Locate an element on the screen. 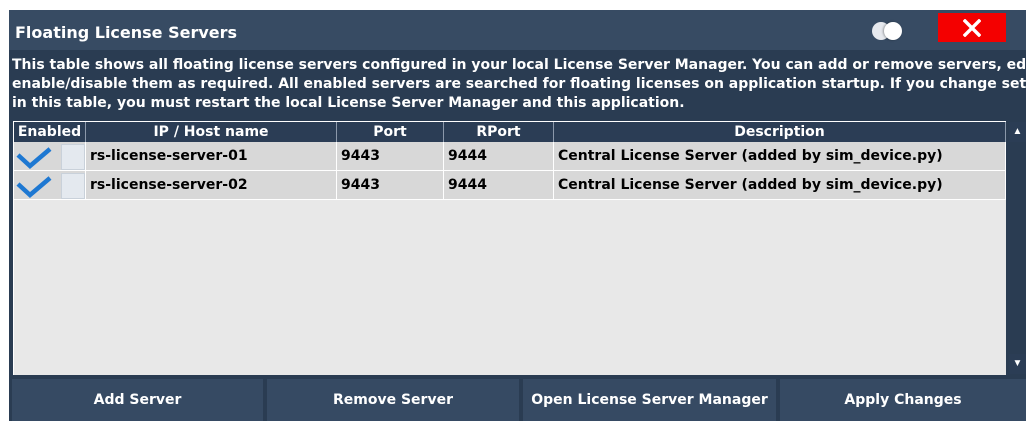 The image size is (1026, 421). apply-changes-button: Apply Changes is located at coordinates (903, 400).